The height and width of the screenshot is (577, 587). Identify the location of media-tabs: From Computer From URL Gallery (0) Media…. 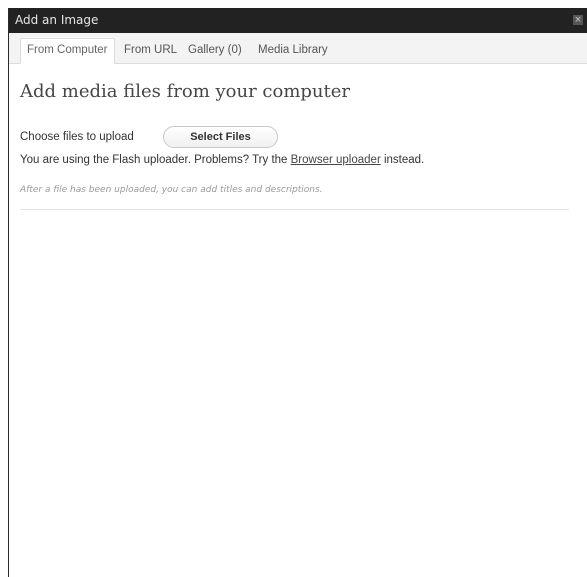
(298, 48).